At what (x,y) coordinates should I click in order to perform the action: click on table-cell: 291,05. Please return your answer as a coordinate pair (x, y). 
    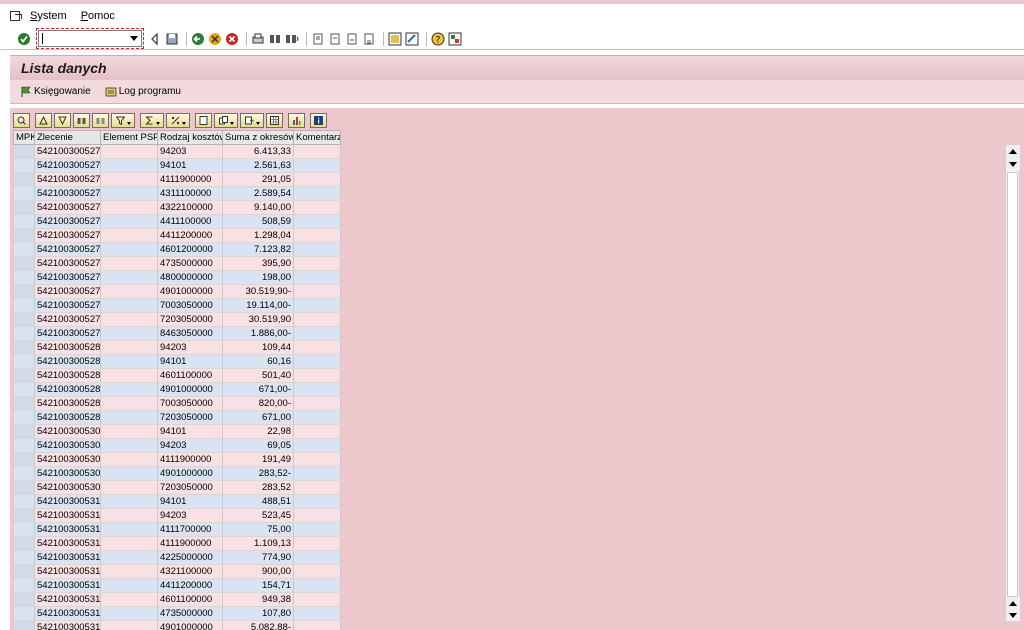
    Looking at the image, I should click on (258, 179).